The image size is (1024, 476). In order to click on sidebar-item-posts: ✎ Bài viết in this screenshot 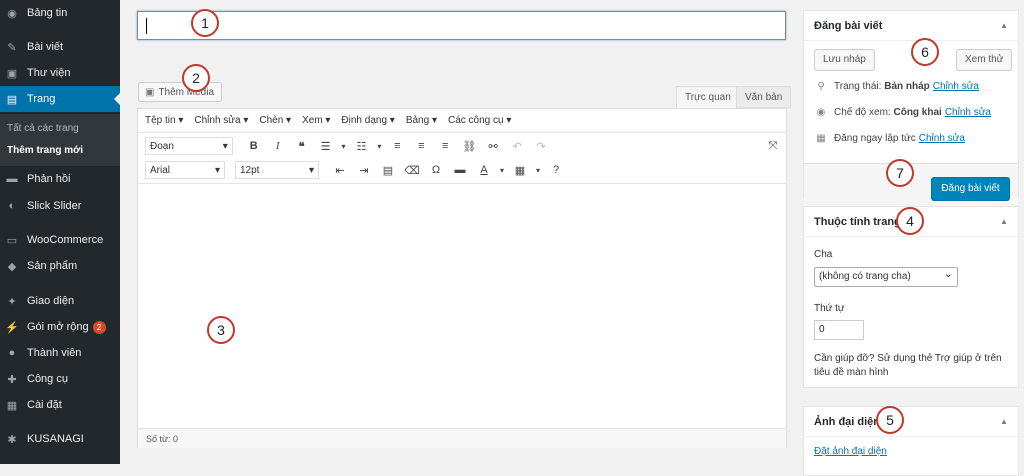, I will do `click(60, 47)`.